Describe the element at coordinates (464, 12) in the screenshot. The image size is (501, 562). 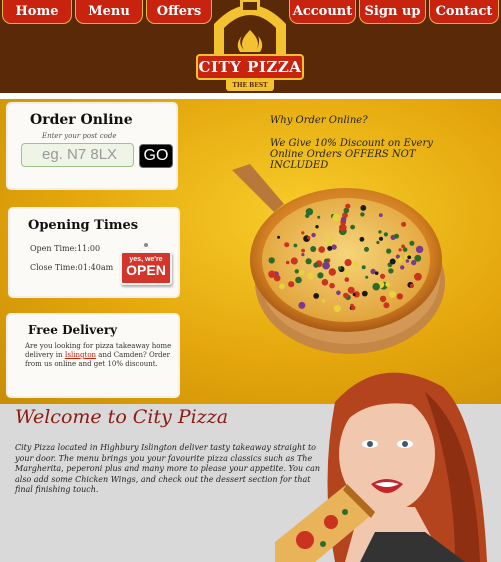
I see `nav-contact-button: Contact` at that location.